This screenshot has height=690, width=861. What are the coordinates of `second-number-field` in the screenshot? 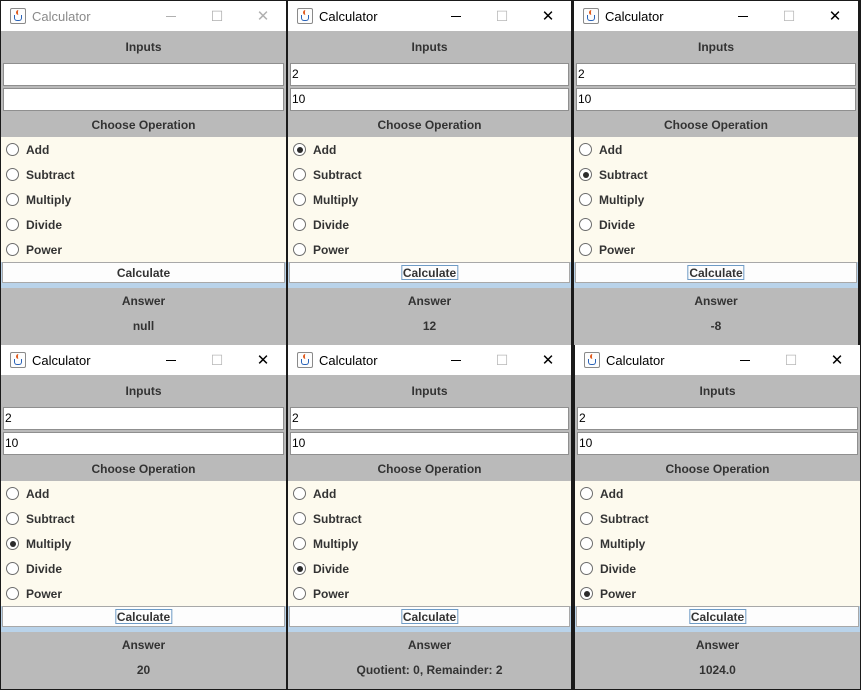 It's located at (143, 99).